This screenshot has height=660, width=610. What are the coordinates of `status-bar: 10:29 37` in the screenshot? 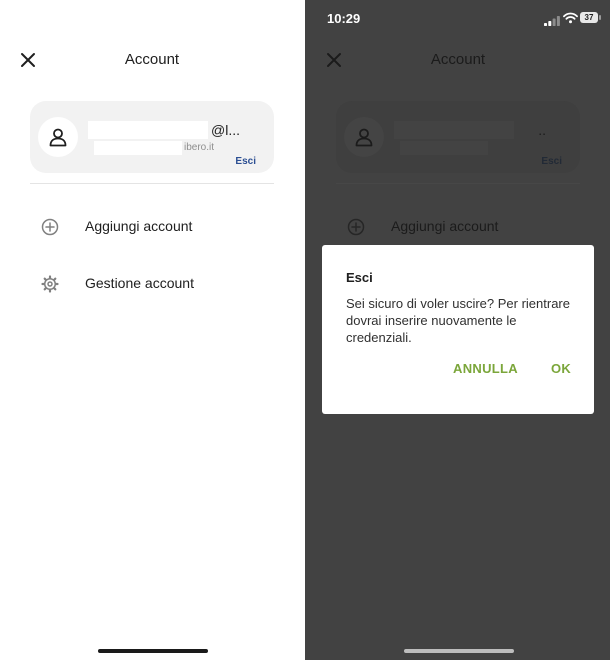 It's located at (457, 18).